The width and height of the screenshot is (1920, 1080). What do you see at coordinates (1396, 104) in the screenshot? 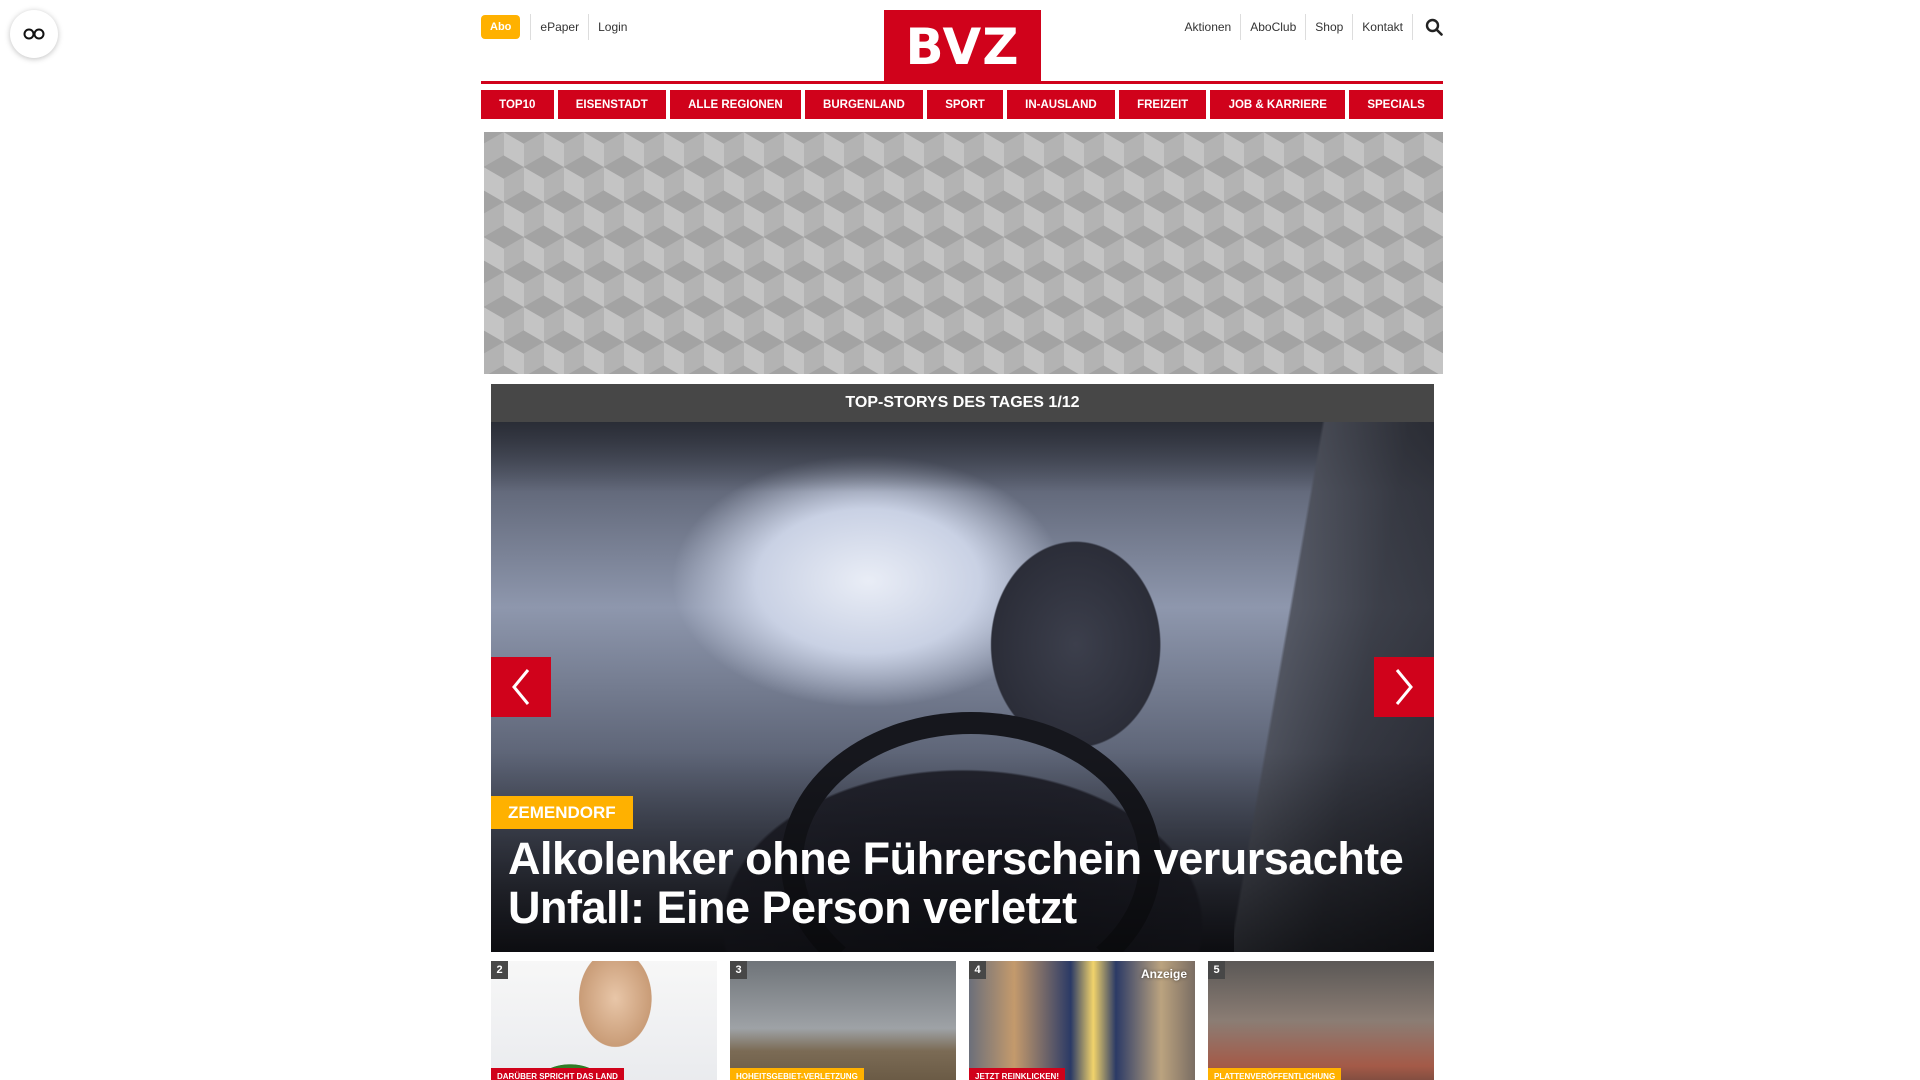
I see `nav-item-specials: SPECIALS` at bounding box center [1396, 104].